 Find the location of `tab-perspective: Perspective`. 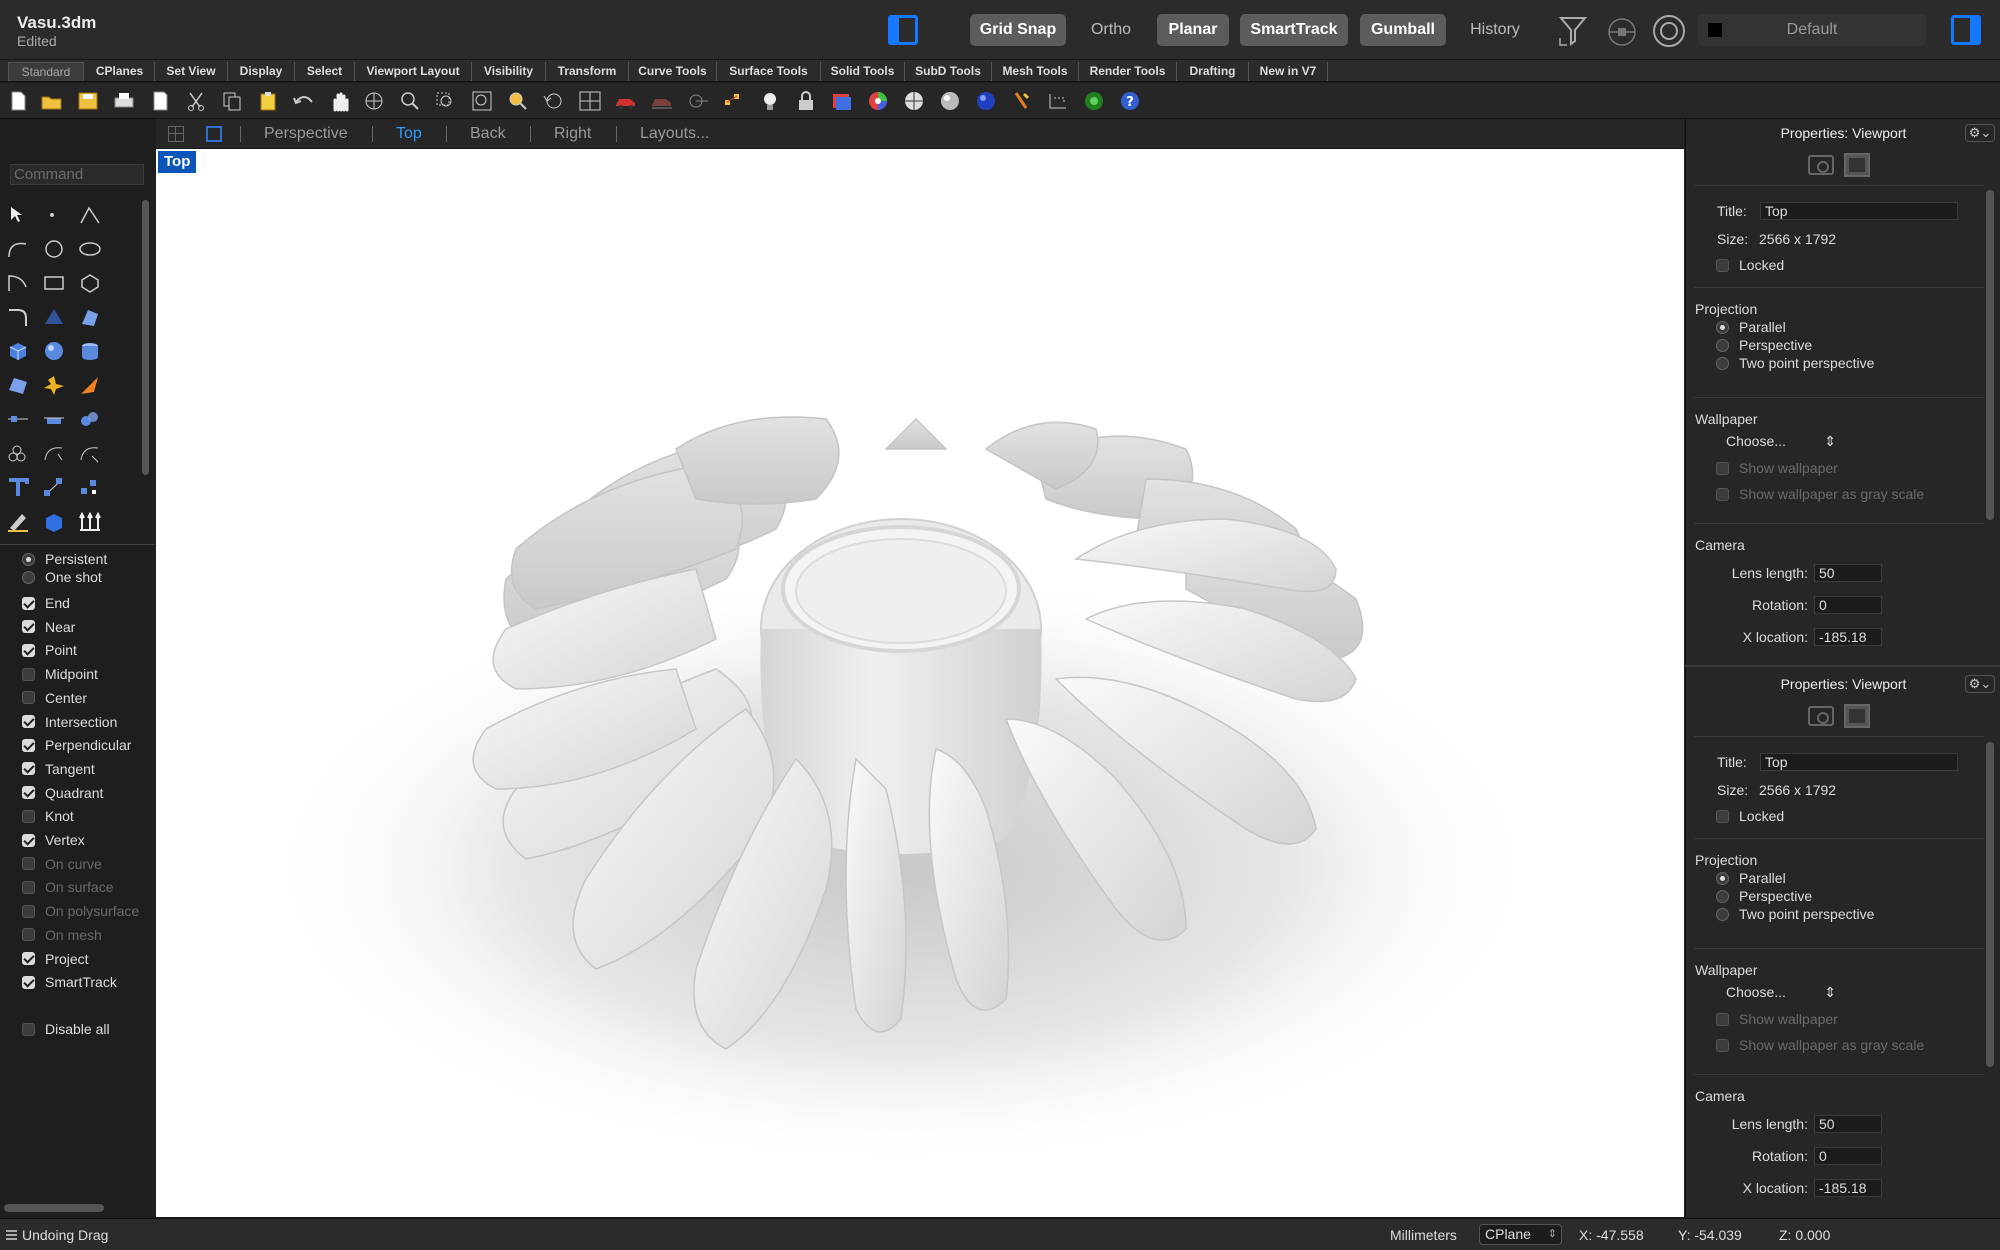

tab-perspective: Perspective is located at coordinates (306, 134).